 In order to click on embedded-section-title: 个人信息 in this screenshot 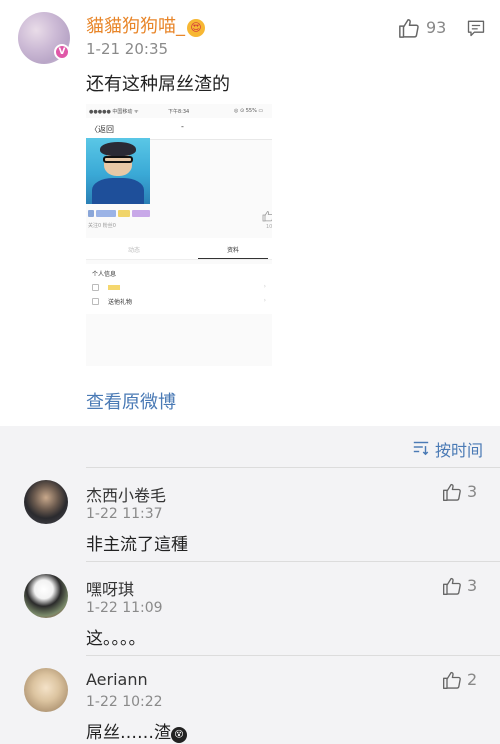, I will do `click(104, 274)`.